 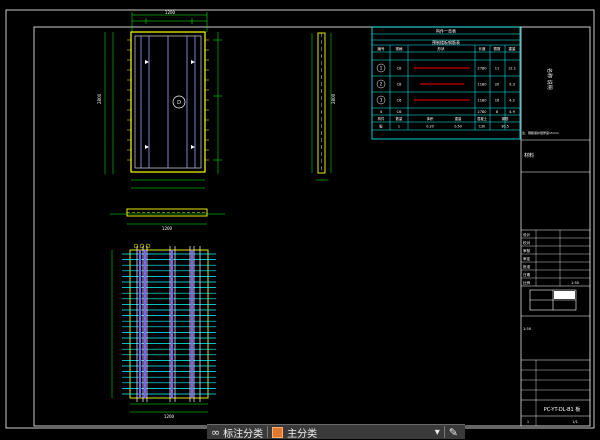 I want to click on annotation-category-label: 标注分类, so click(x=243, y=434).